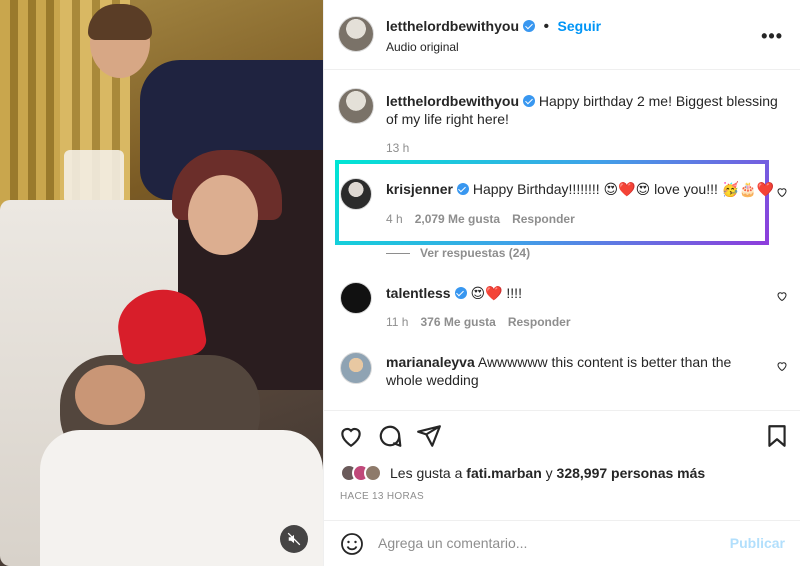  I want to click on add-comment-bar: Agrega un comentario... Publicar, so click(562, 543).